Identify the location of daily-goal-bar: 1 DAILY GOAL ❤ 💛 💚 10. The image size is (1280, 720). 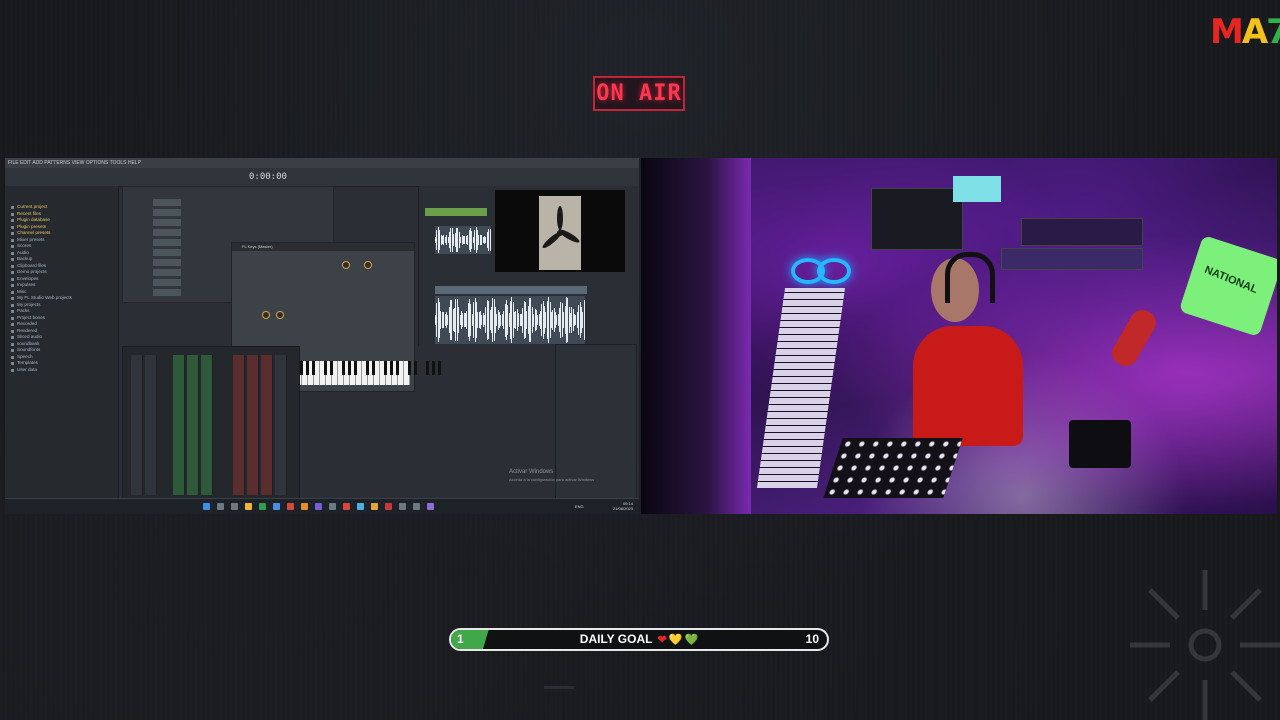
(639, 639).